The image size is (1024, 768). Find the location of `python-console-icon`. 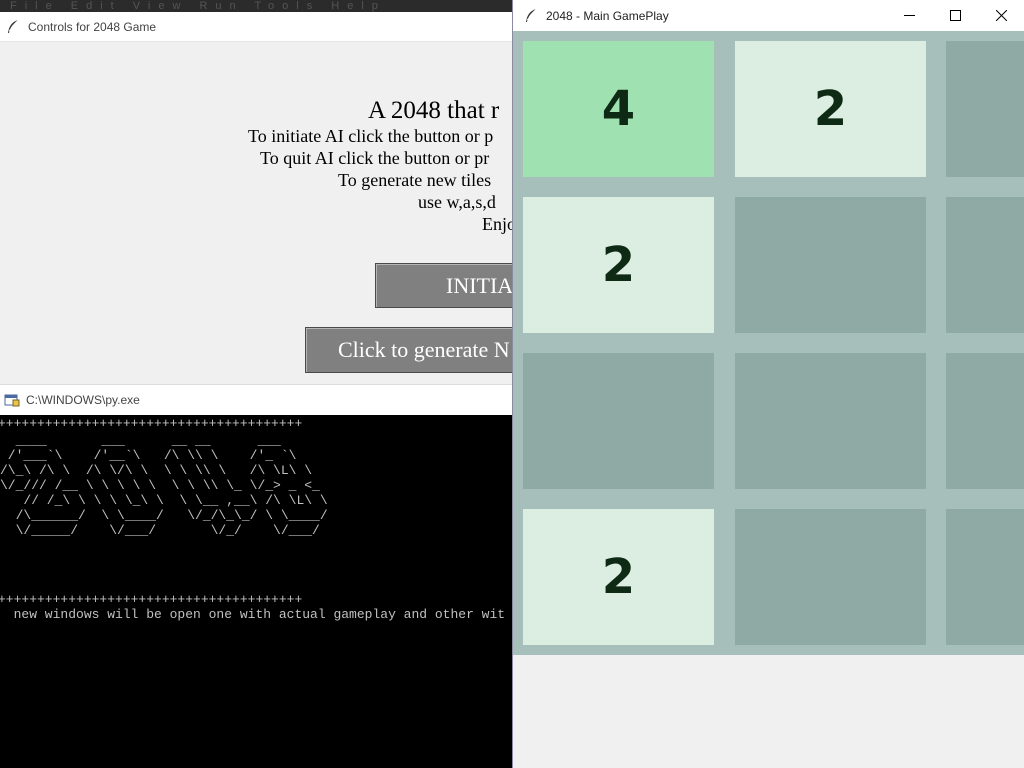

python-console-icon is located at coordinates (12, 400).